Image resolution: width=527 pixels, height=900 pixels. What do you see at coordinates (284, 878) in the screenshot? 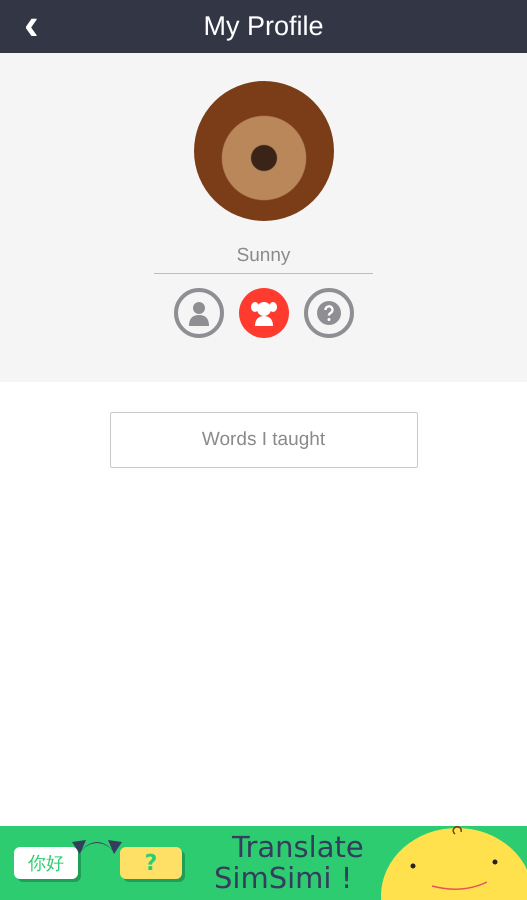
I see `banner-headline: SimSimi !` at bounding box center [284, 878].